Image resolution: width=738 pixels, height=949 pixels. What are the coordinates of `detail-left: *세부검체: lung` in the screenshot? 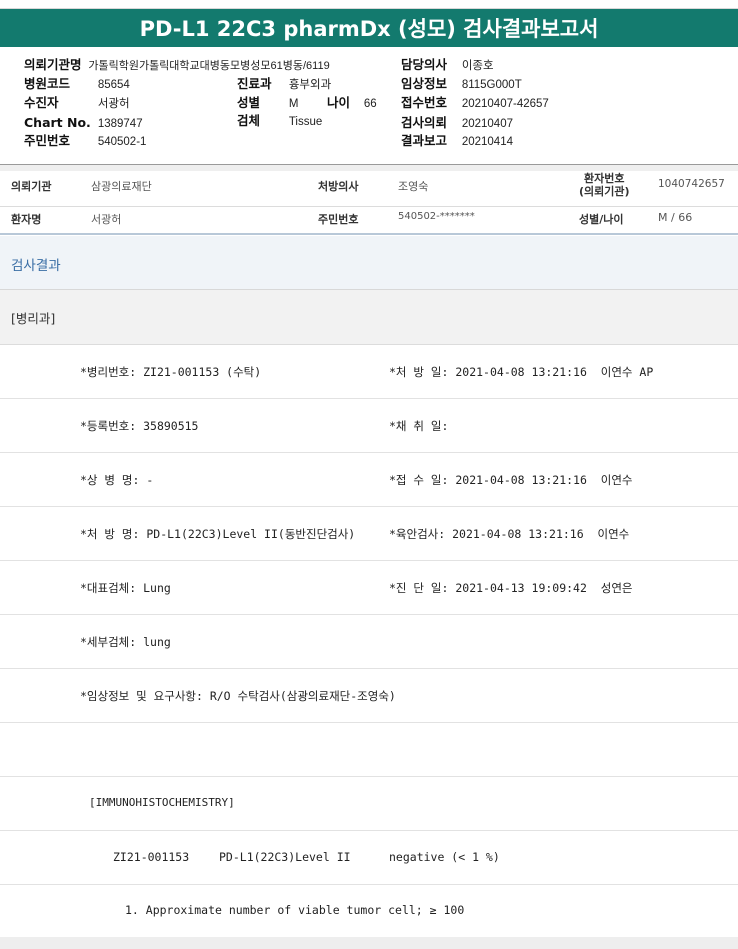 It's located at (125, 642).